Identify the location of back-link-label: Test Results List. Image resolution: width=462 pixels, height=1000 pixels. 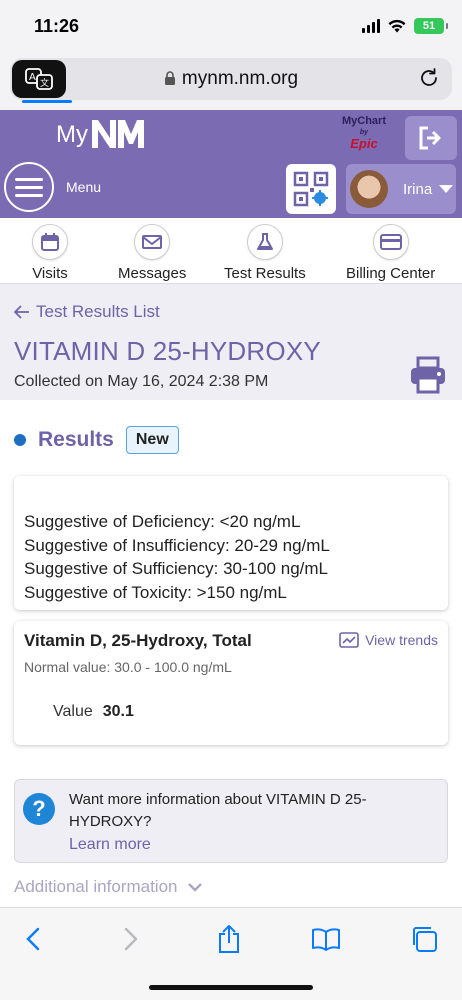
(98, 311).